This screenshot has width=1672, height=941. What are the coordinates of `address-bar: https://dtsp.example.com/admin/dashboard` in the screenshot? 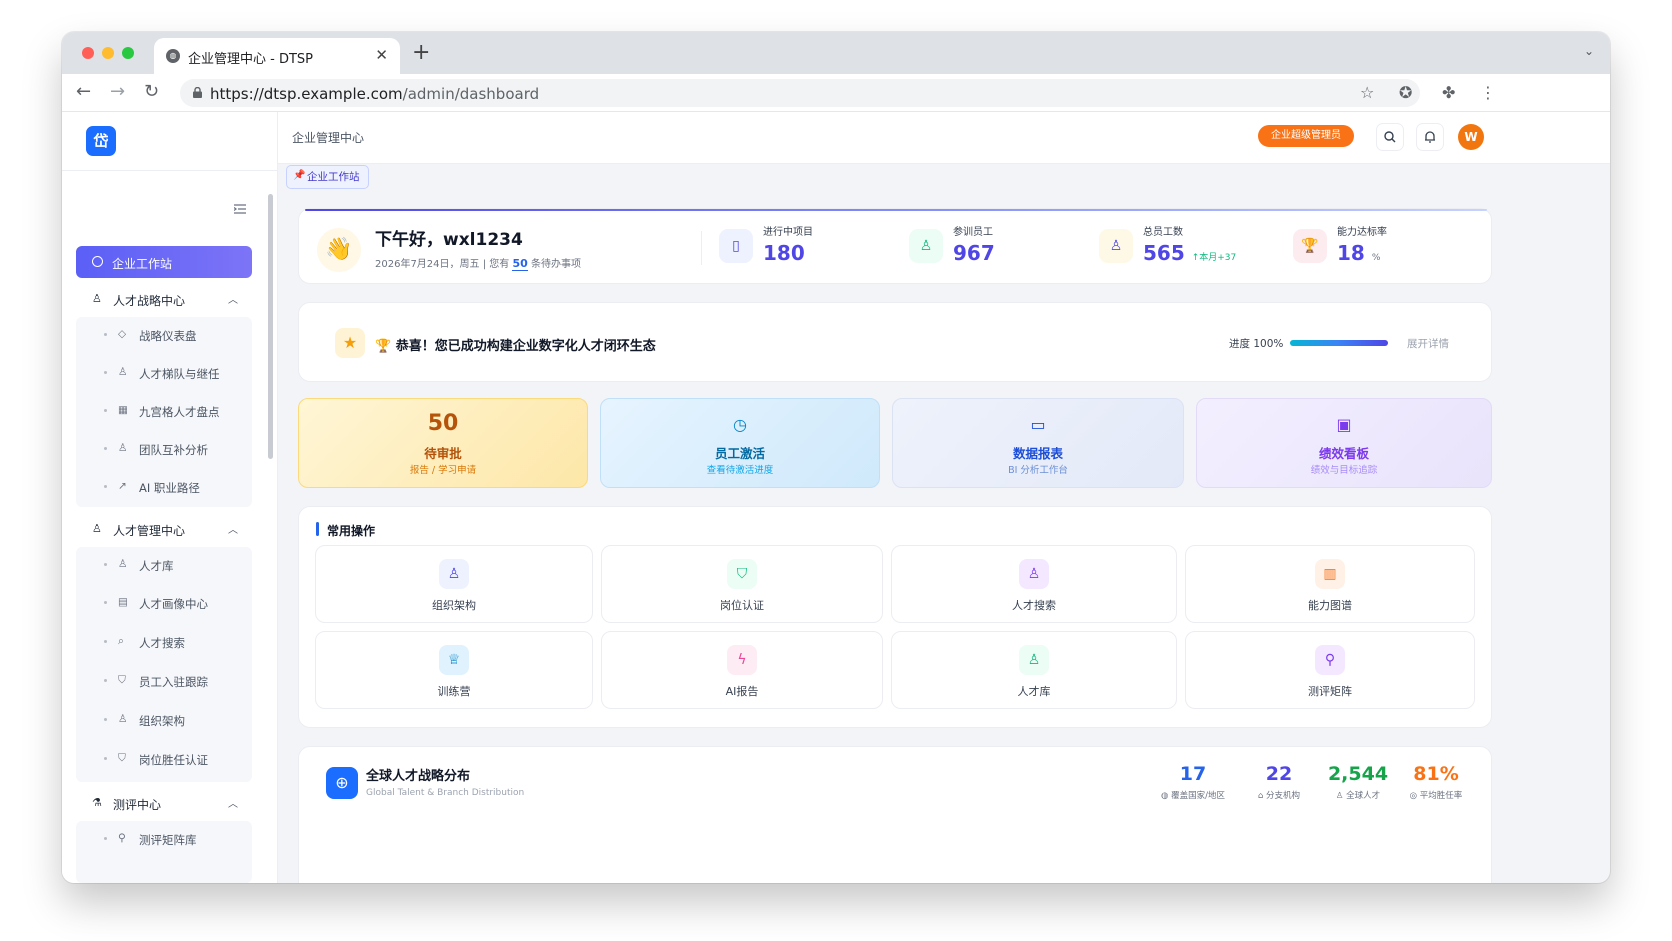 It's located at (800, 93).